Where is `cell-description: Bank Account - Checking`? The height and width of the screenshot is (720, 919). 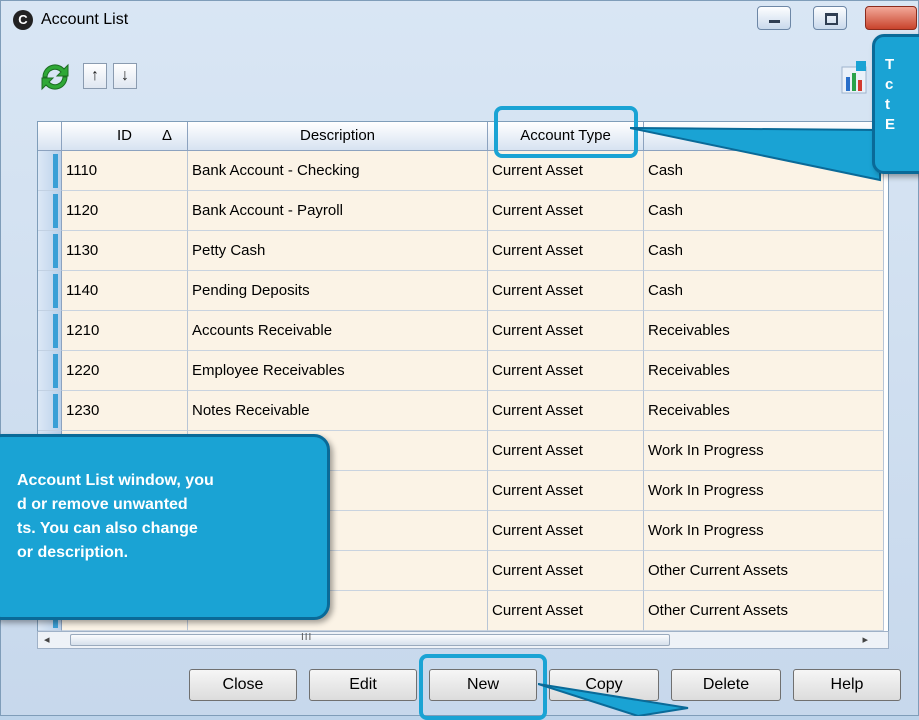
cell-description: Bank Account - Checking is located at coordinates (338, 171).